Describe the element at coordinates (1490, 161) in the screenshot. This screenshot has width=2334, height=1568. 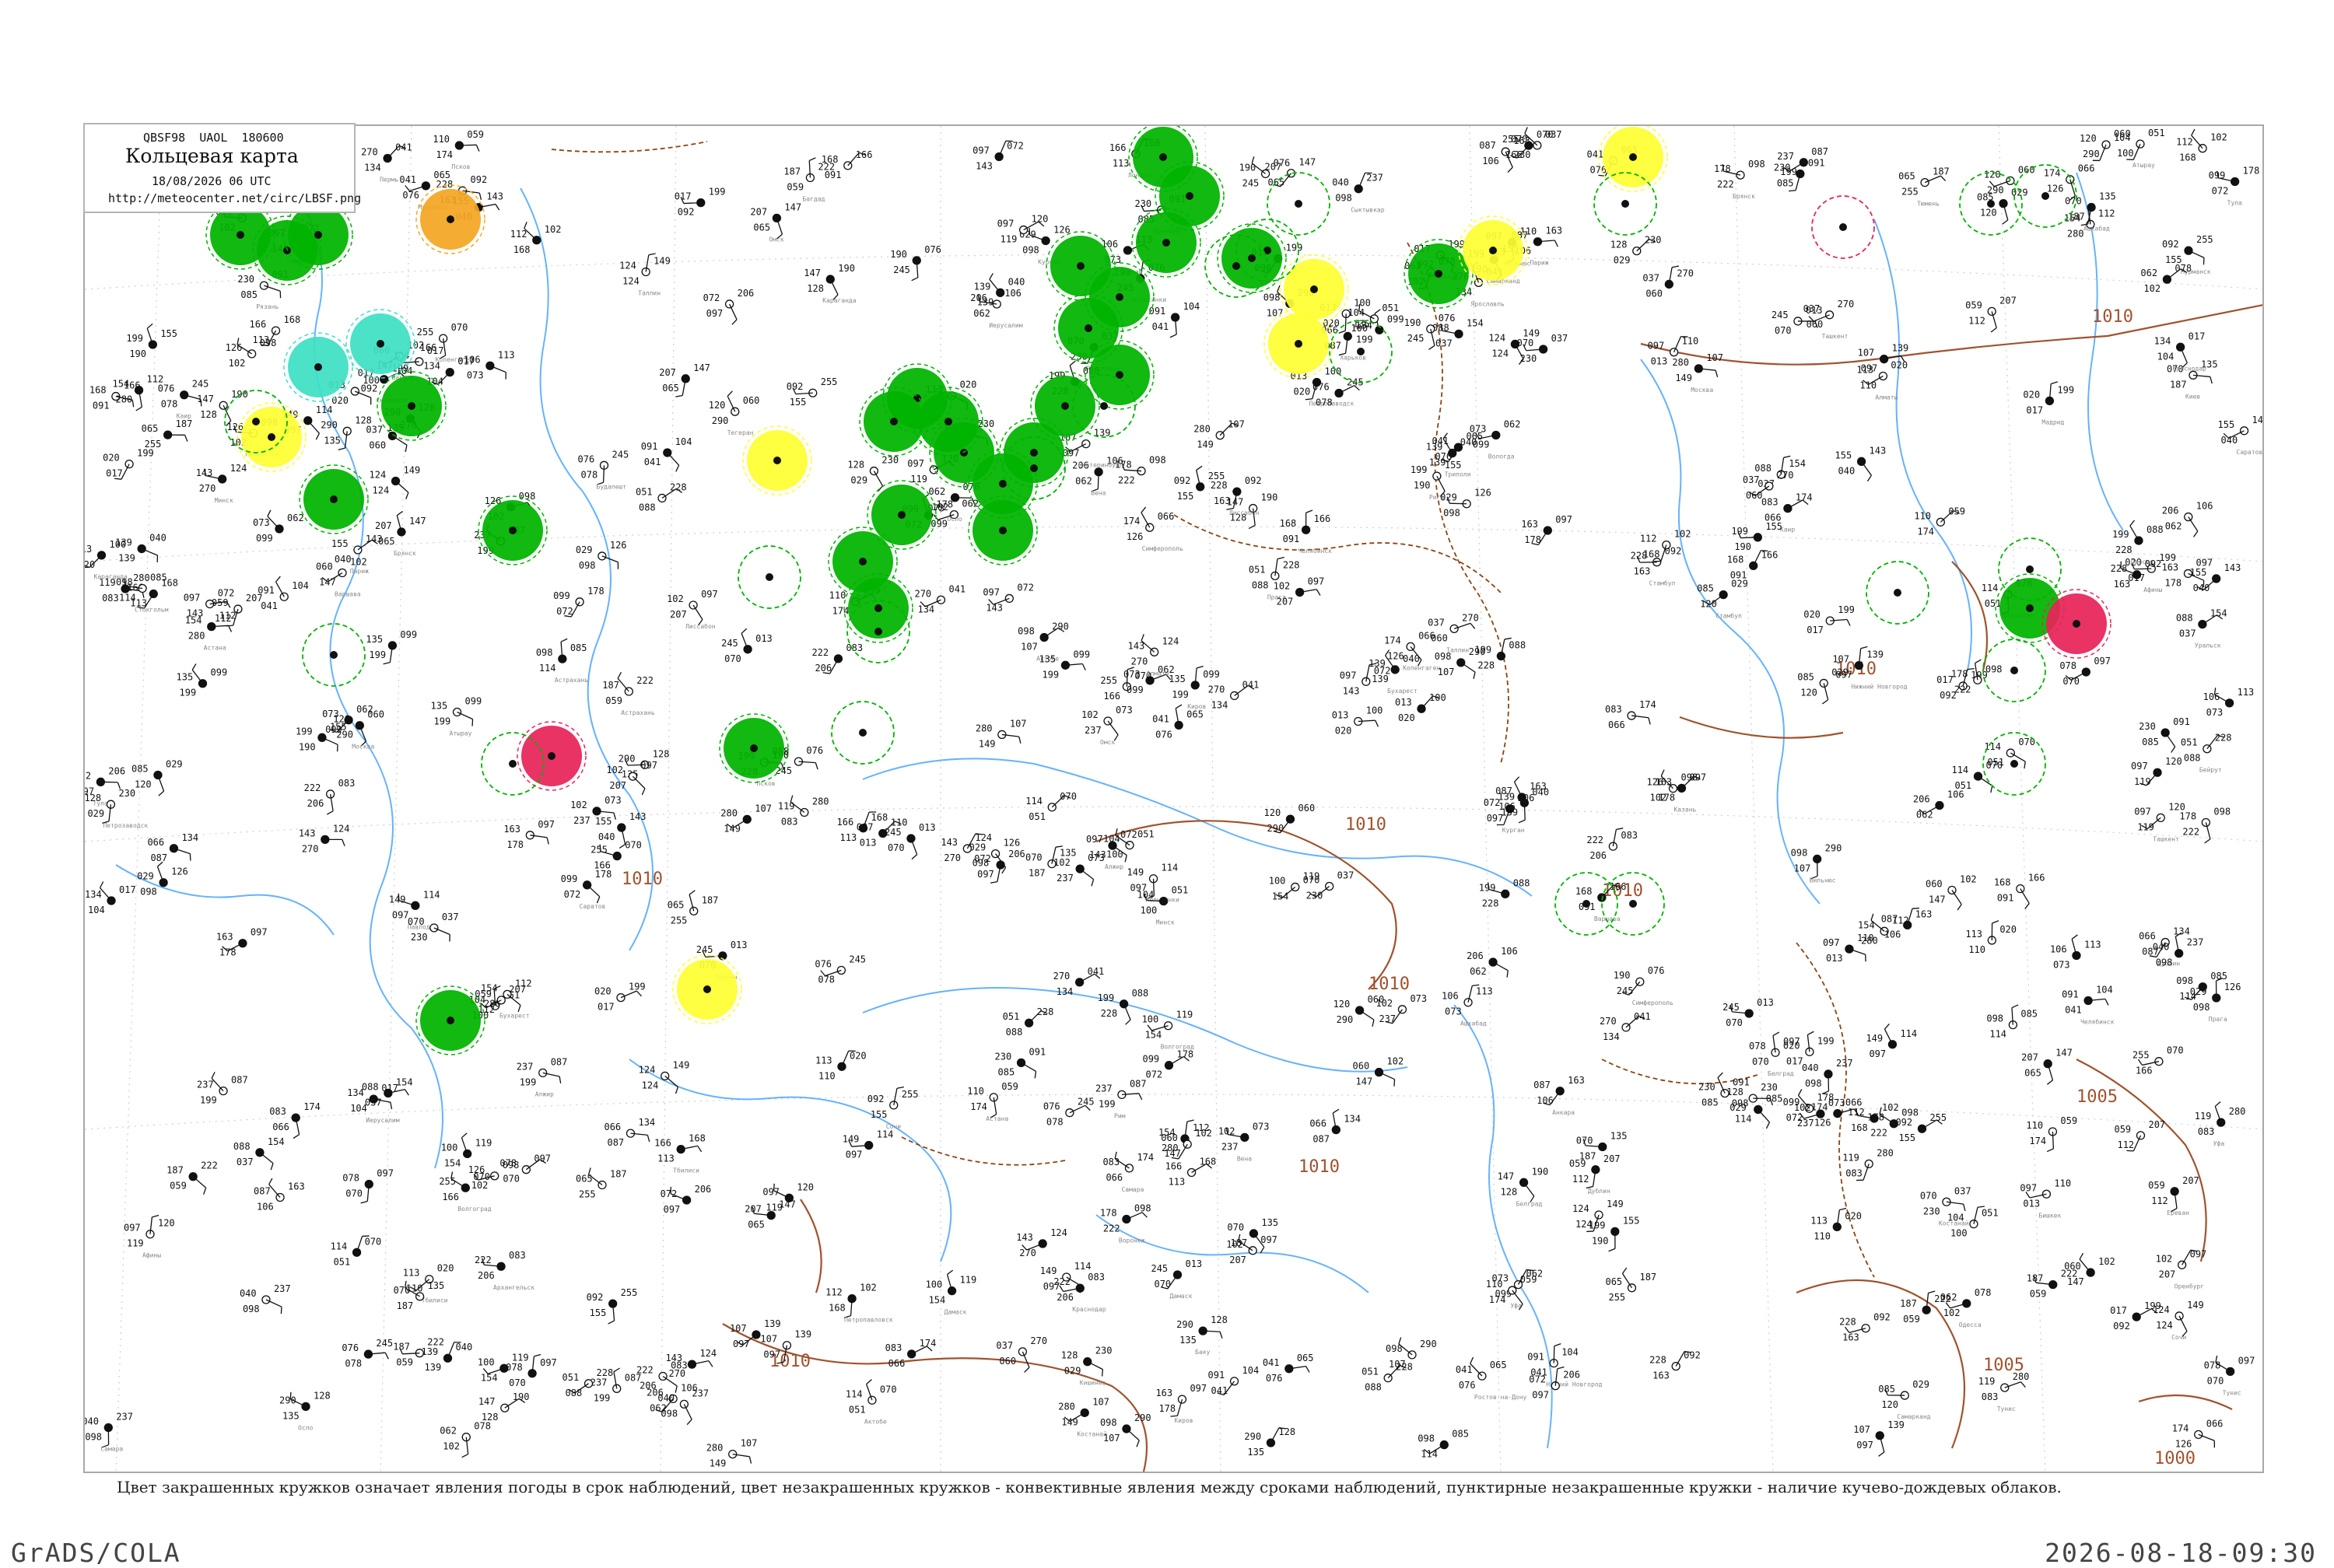
I see `station-value: 106` at that location.